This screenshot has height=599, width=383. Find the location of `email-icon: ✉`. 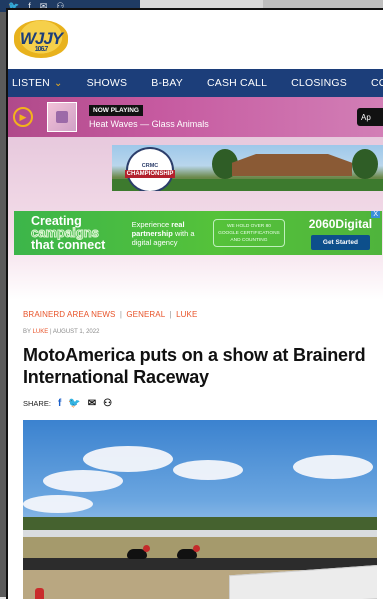

email-icon: ✉ is located at coordinates (92, 403).